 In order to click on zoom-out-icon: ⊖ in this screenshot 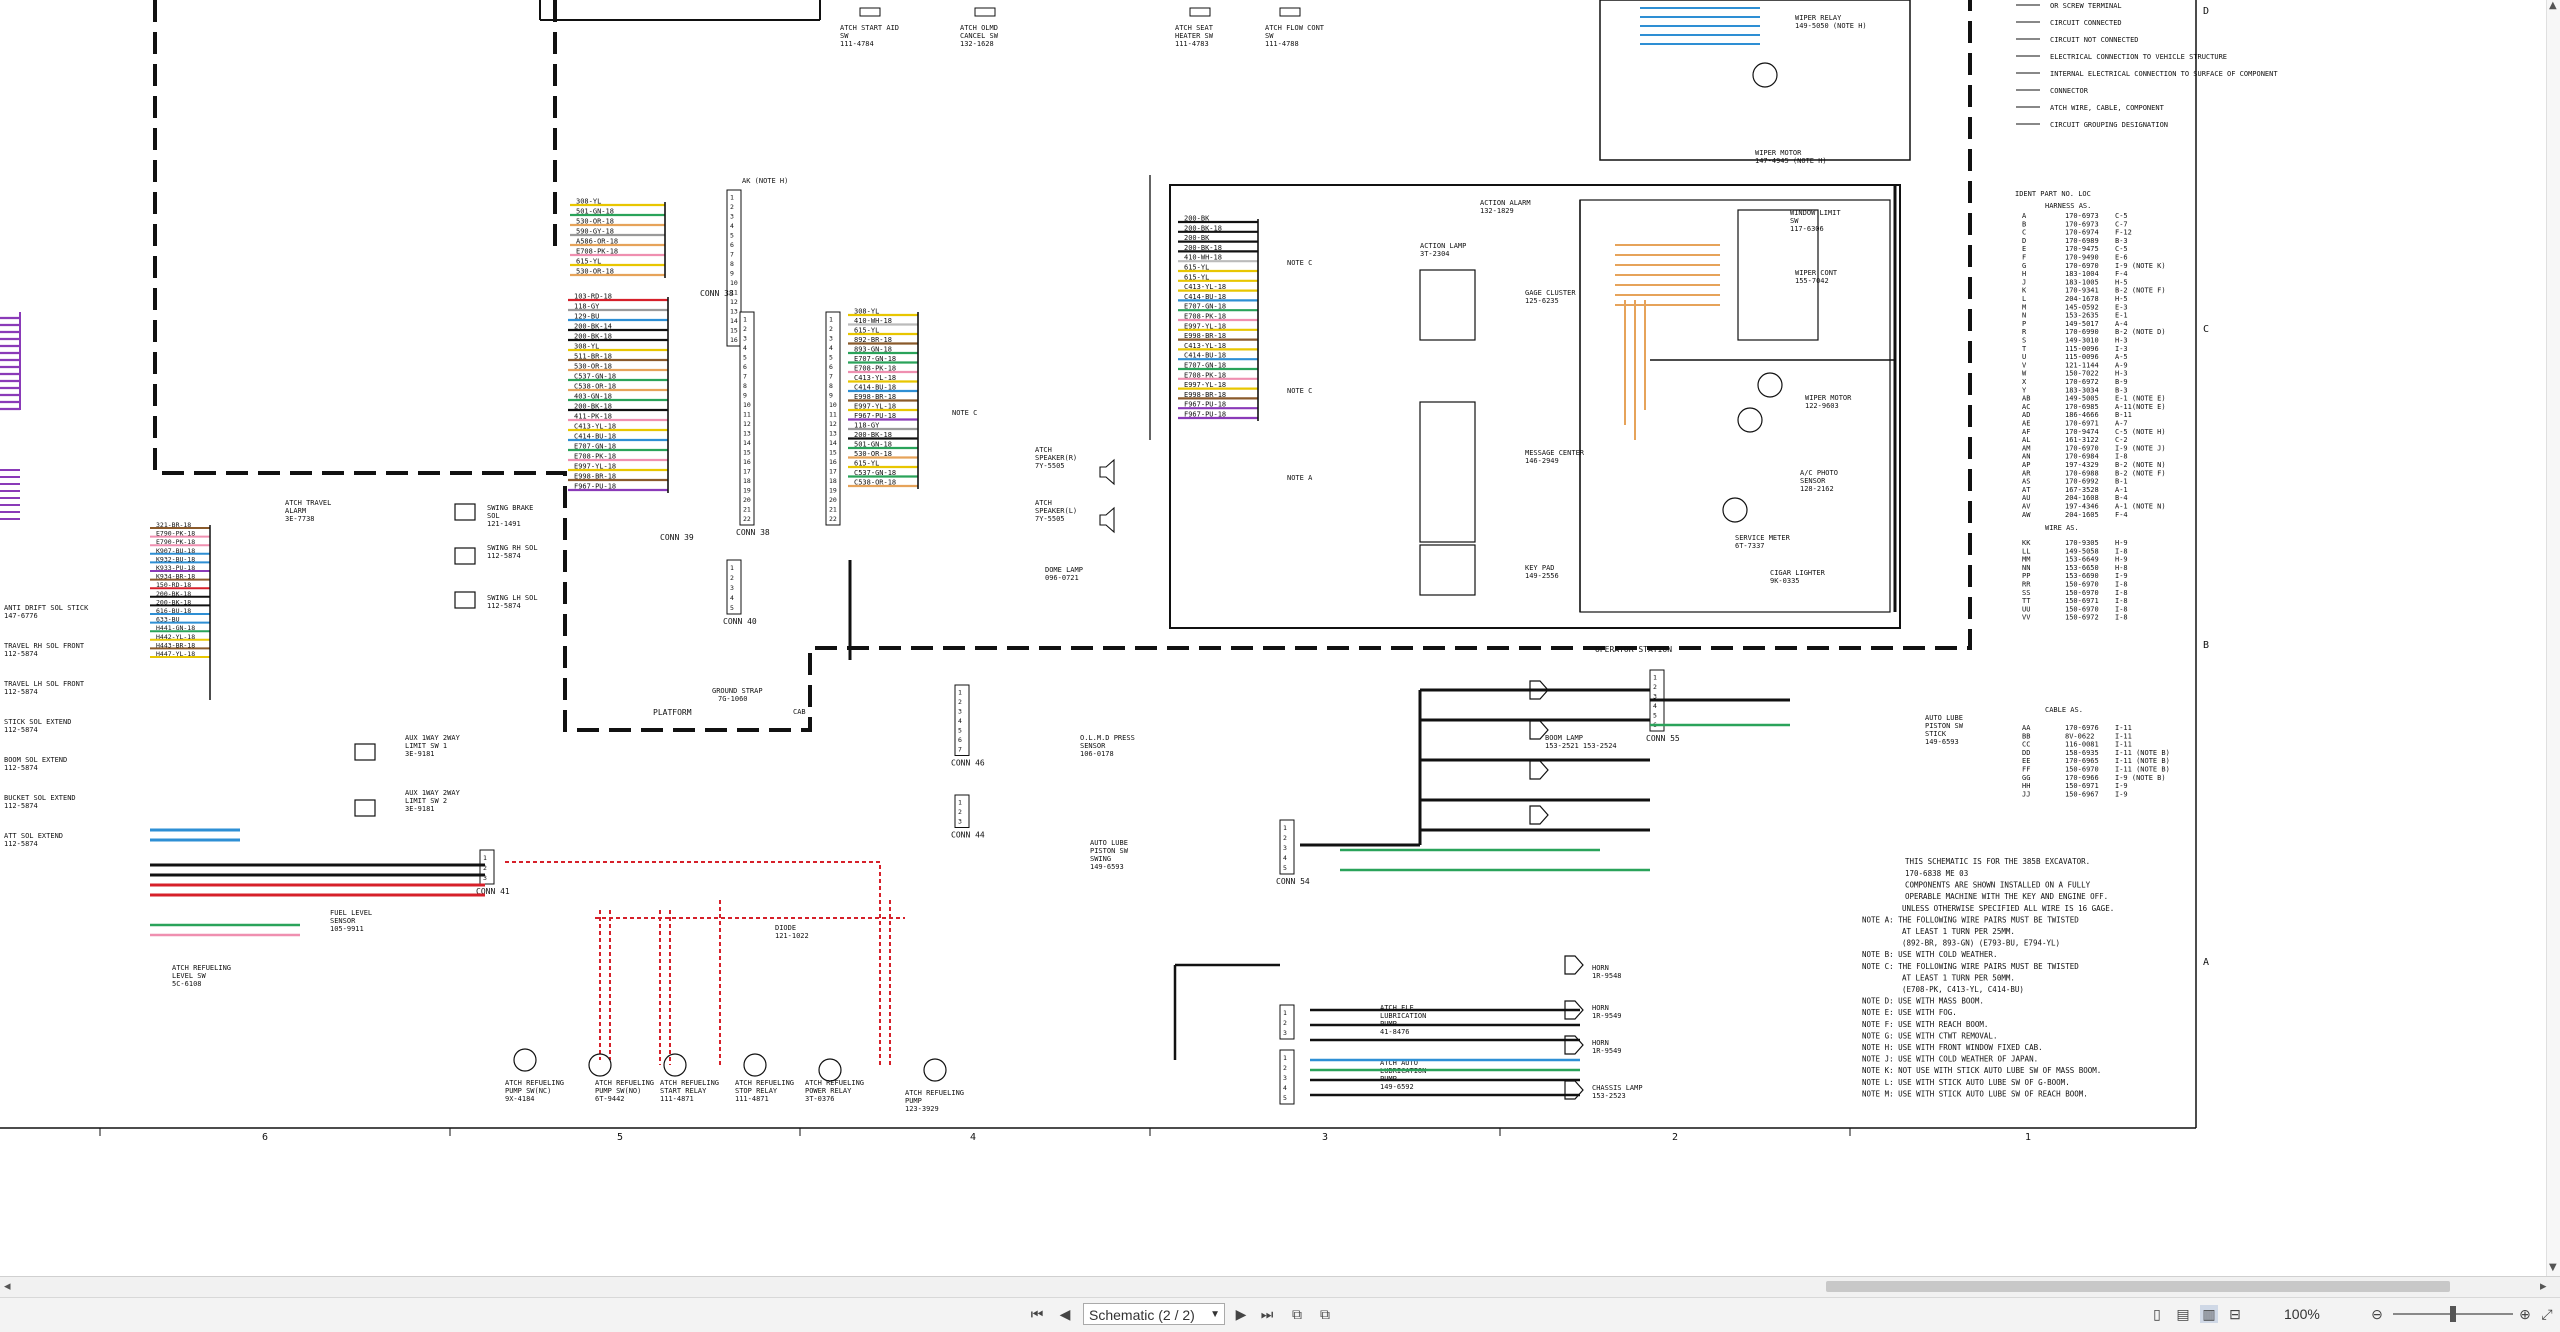, I will do `click(2377, 1314)`.